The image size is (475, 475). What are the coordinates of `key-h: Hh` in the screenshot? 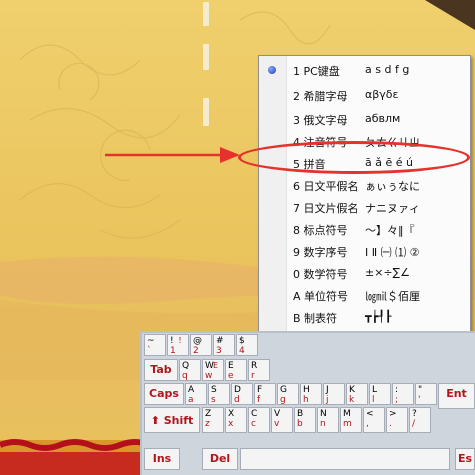 It's located at (311, 394).